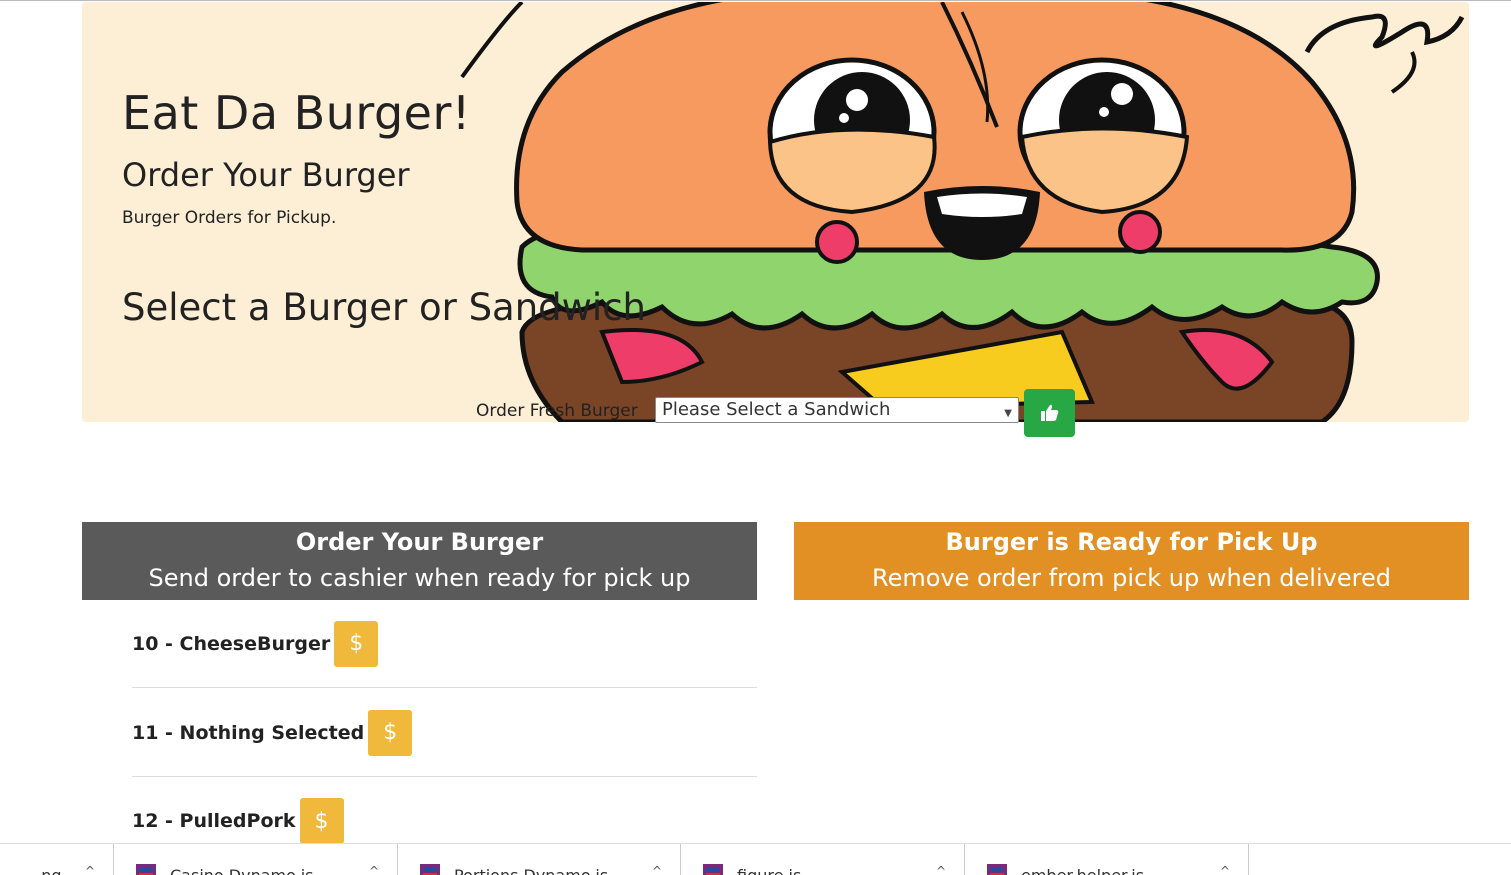 The image size is (1511, 875). Describe the element at coordinates (256, 859) in the screenshot. I see `download-item: Casino Dynamo.js ^` at that location.